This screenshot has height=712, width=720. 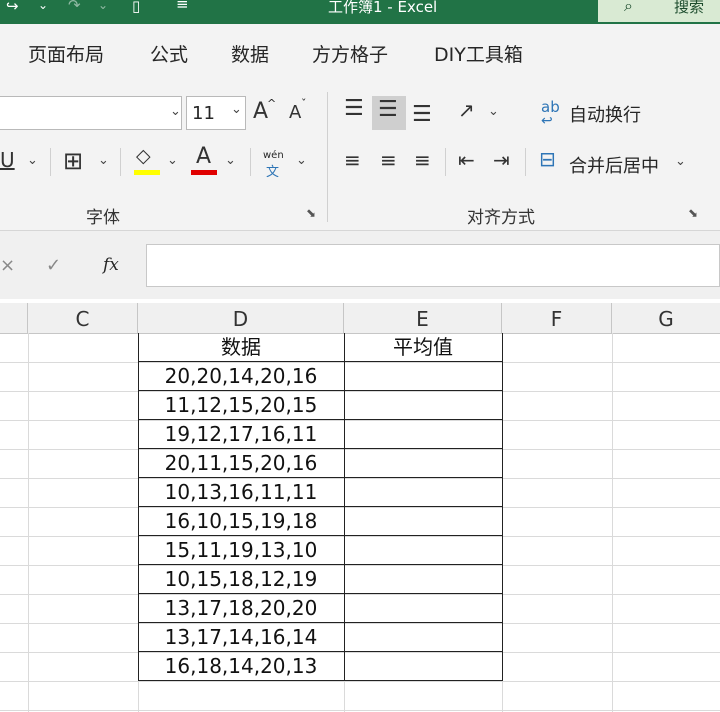 I want to click on column-header-g: G, so click(x=666, y=318).